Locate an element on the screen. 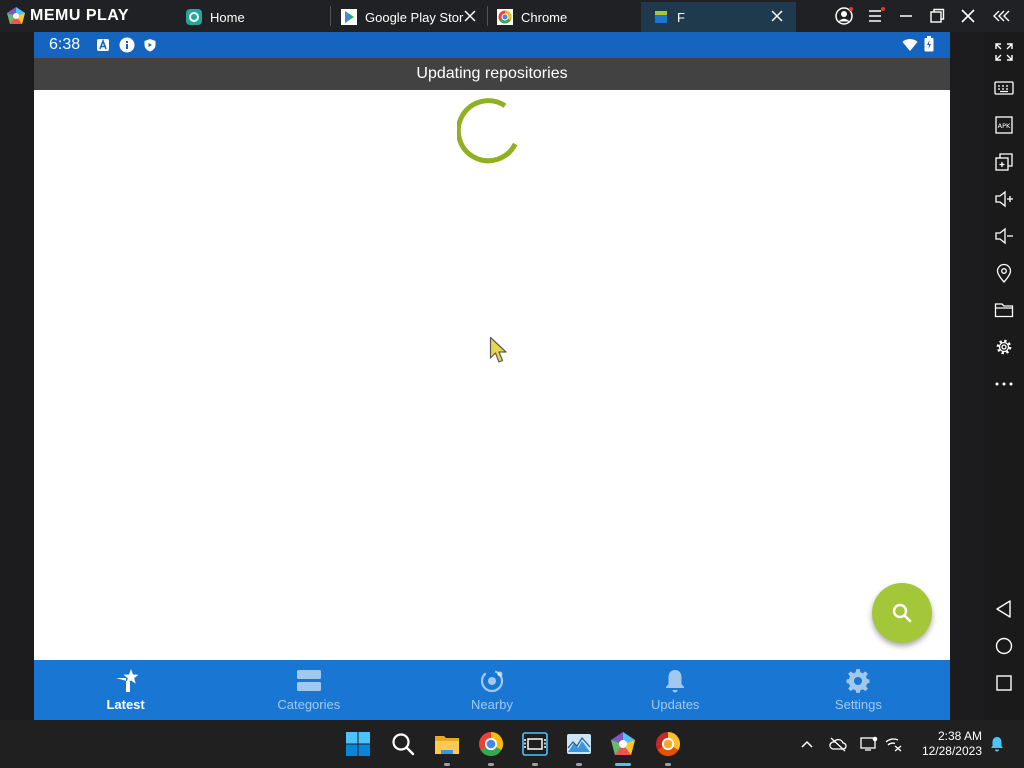 The image size is (1024, 768). nav-nearby: Nearby is located at coordinates (491, 690).